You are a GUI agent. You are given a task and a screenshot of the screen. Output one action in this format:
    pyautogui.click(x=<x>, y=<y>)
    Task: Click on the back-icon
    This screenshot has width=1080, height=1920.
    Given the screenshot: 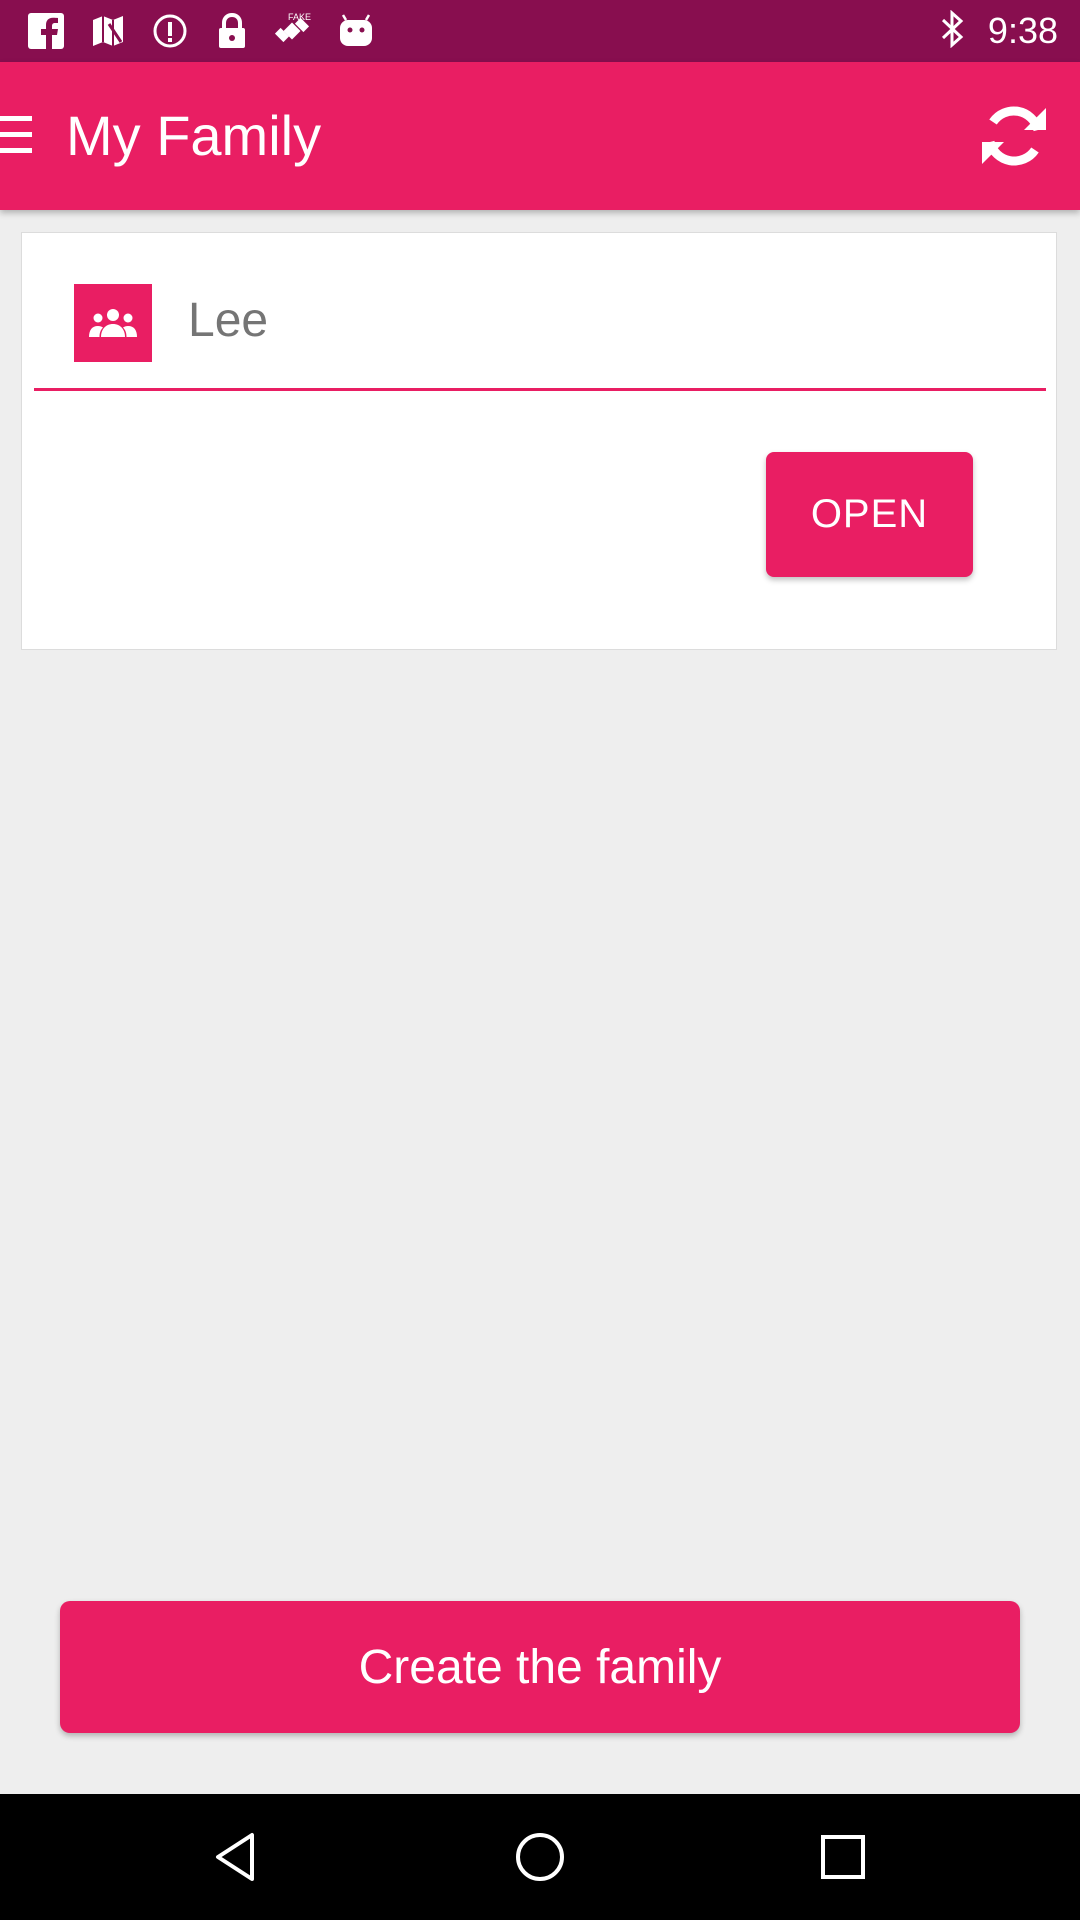 What is the action you would take?
    pyautogui.click(x=238, y=1857)
    